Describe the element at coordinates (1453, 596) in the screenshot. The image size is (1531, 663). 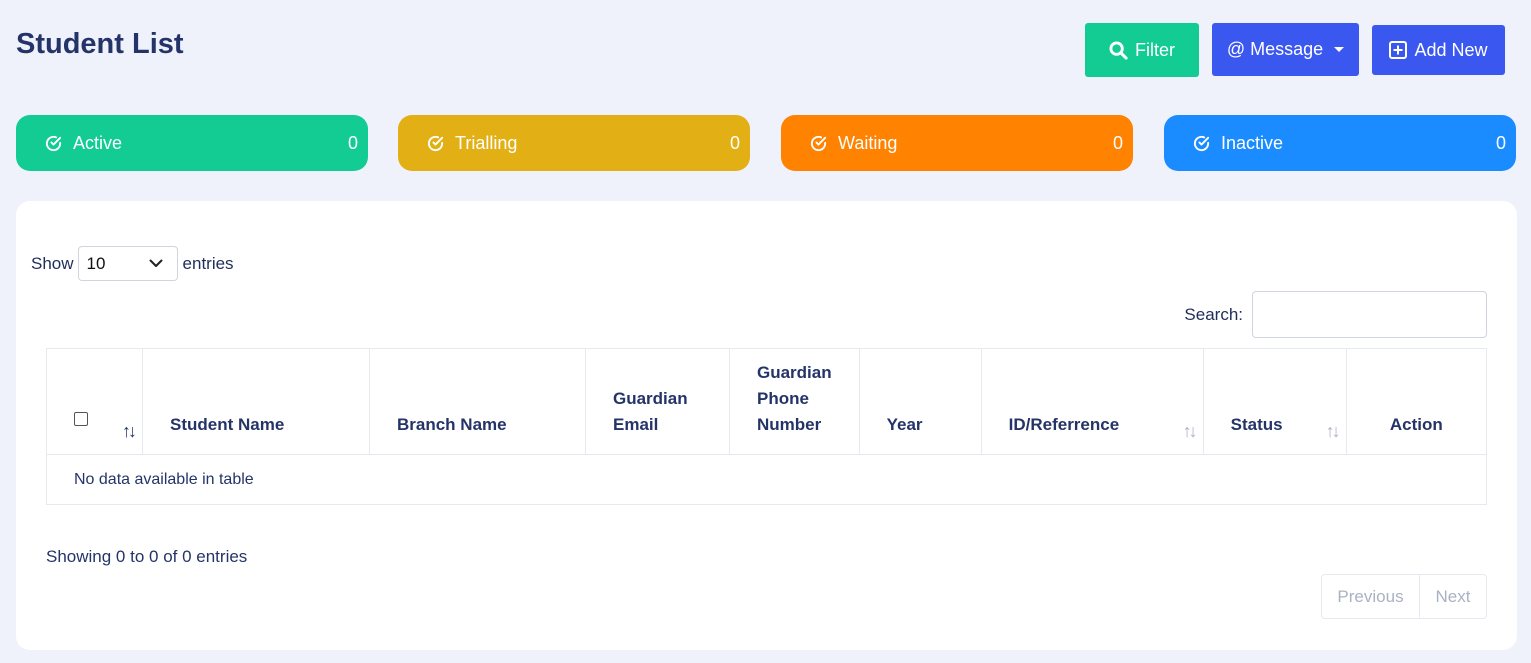
I see `next-button: Next` at that location.